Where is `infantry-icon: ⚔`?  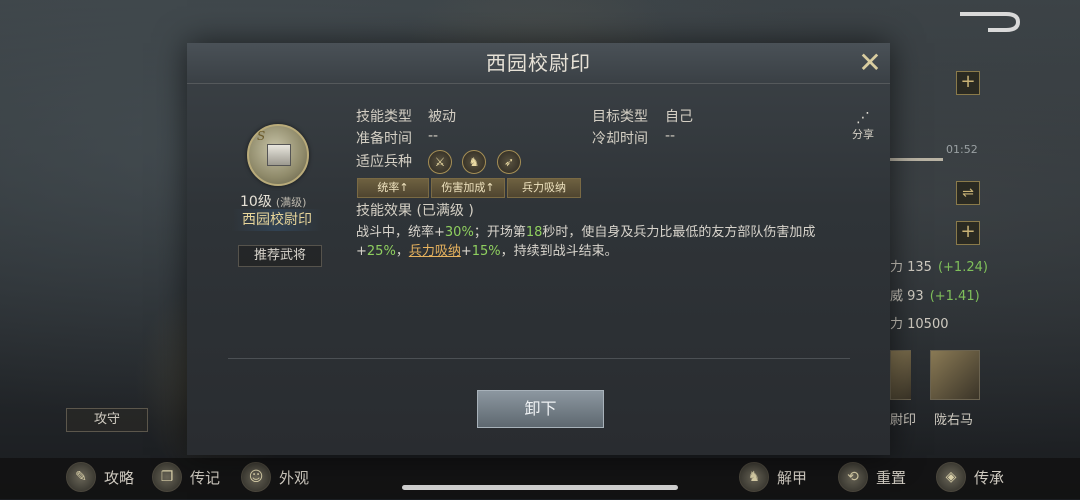
infantry-icon: ⚔ is located at coordinates (440, 162).